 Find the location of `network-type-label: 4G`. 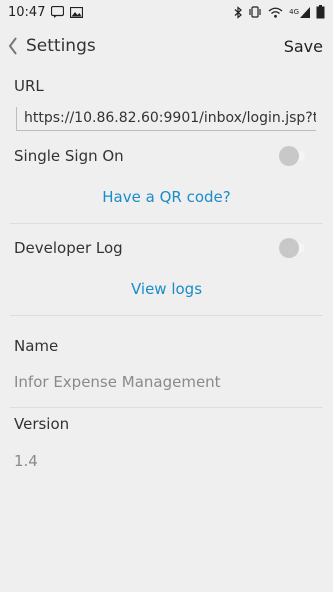

network-type-label: 4G is located at coordinates (294, 12).